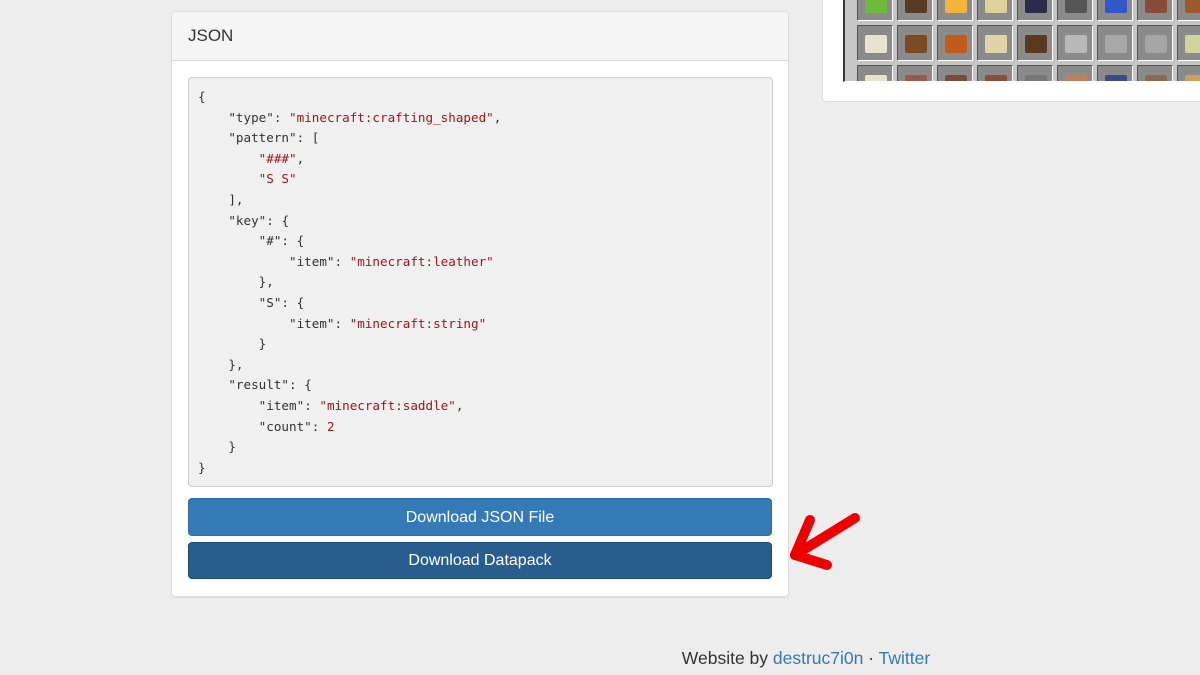  Describe the element at coordinates (277, 158) in the screenshot. I see `json-string: "###"` at that location.